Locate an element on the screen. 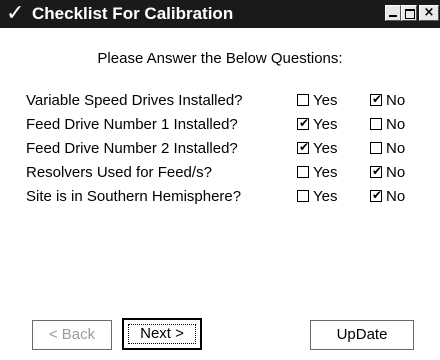  title-bar: ✓ Checklist For Calibration × is located at coordinates (220, 14).